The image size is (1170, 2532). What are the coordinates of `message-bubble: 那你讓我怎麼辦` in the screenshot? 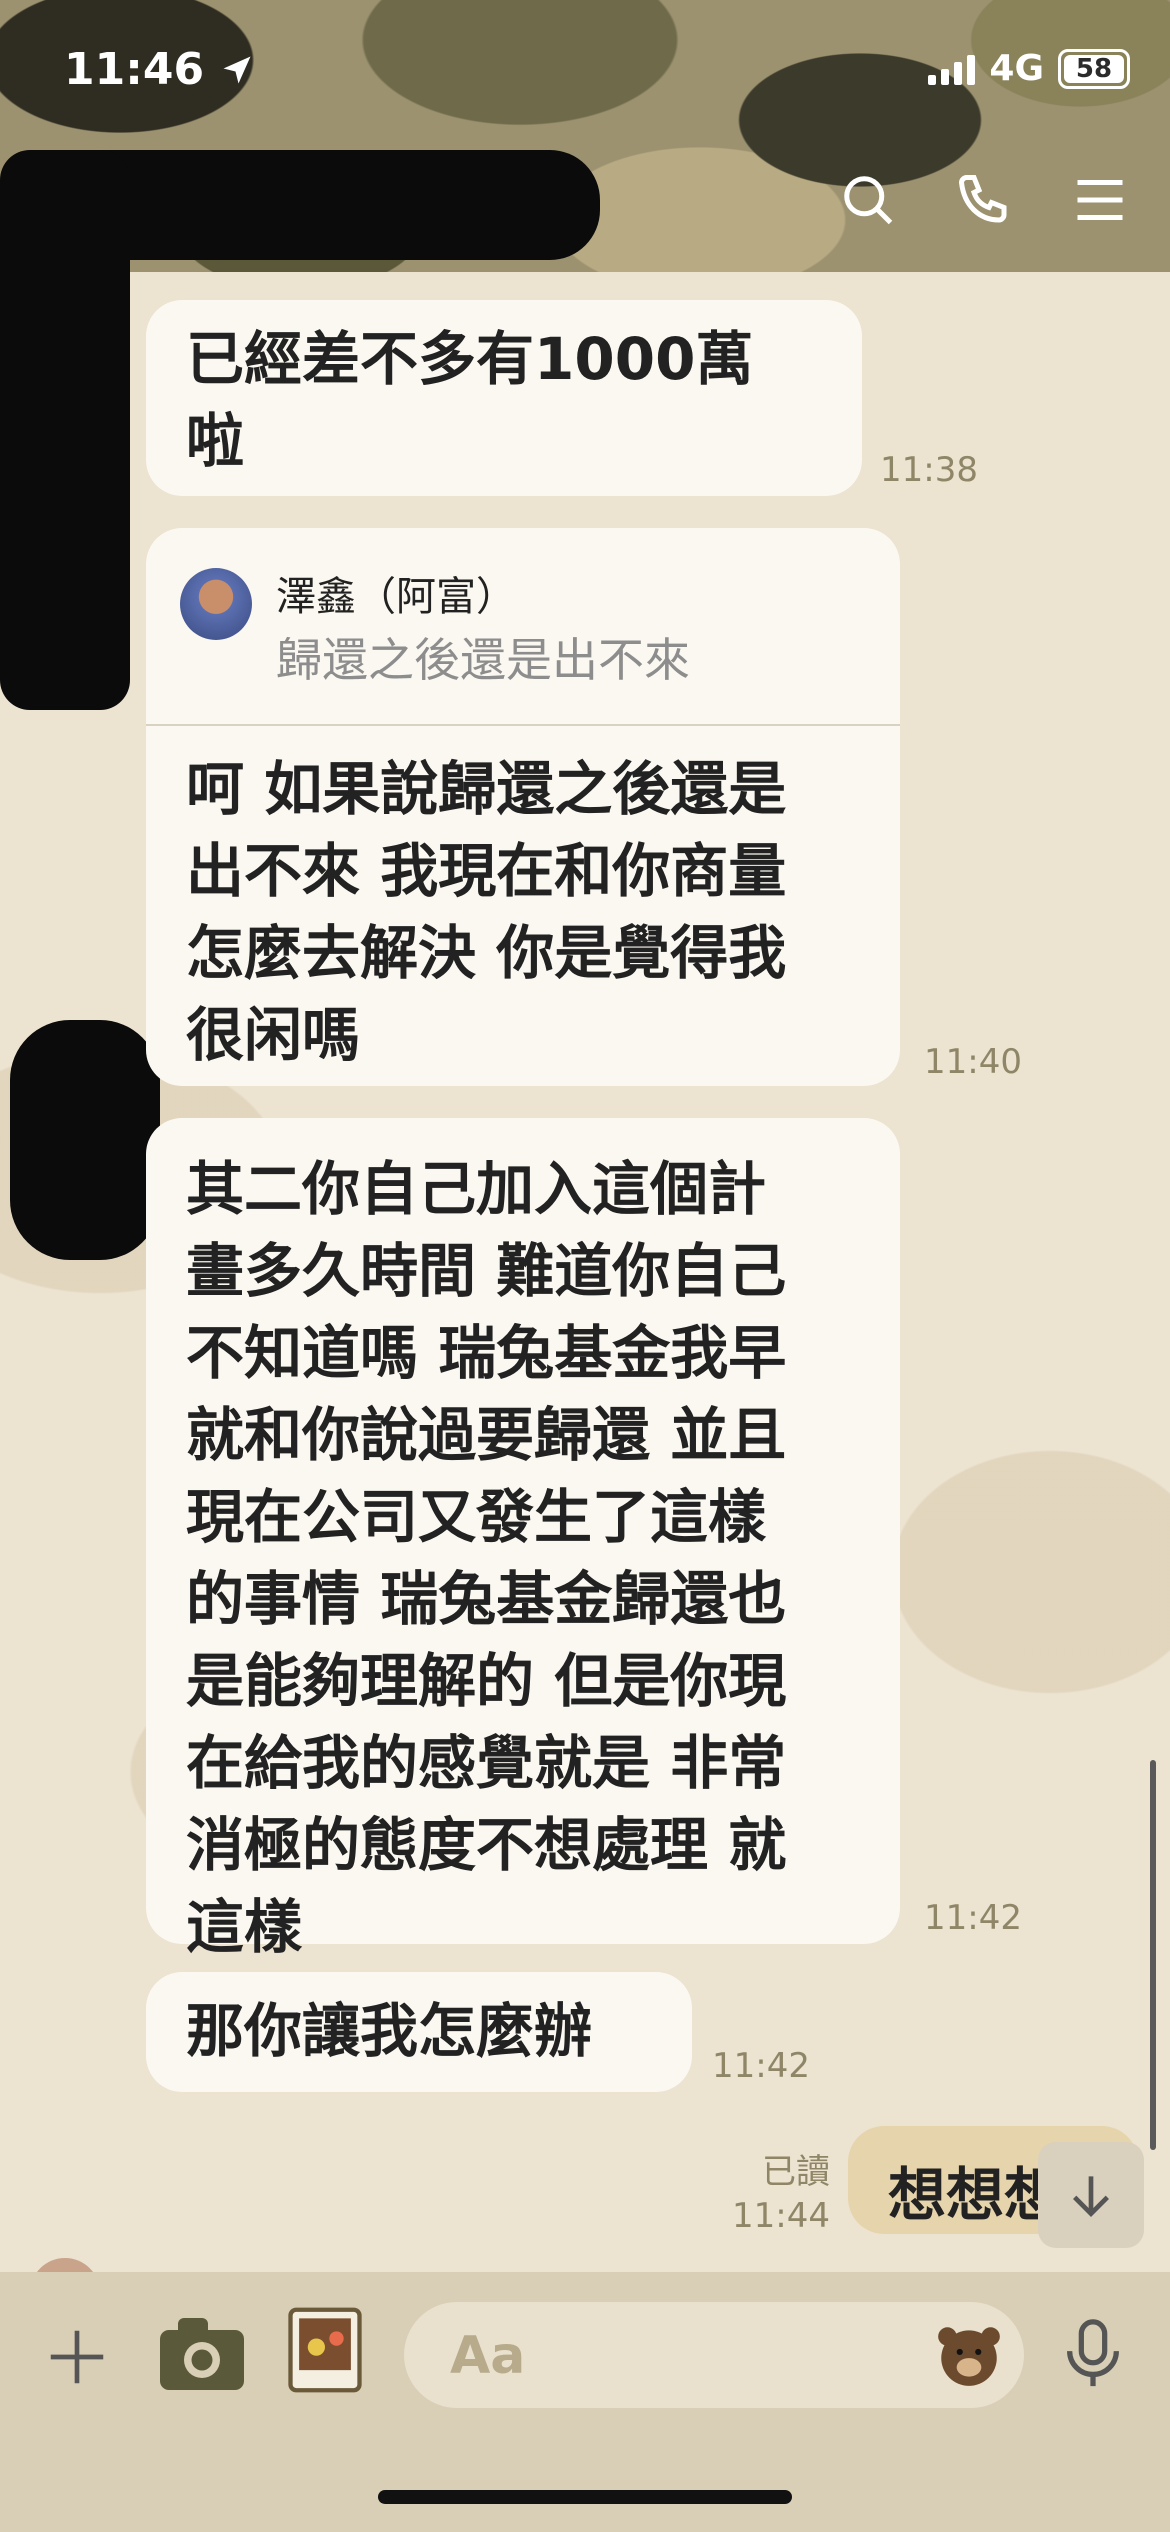 It's located at (419, 2032).